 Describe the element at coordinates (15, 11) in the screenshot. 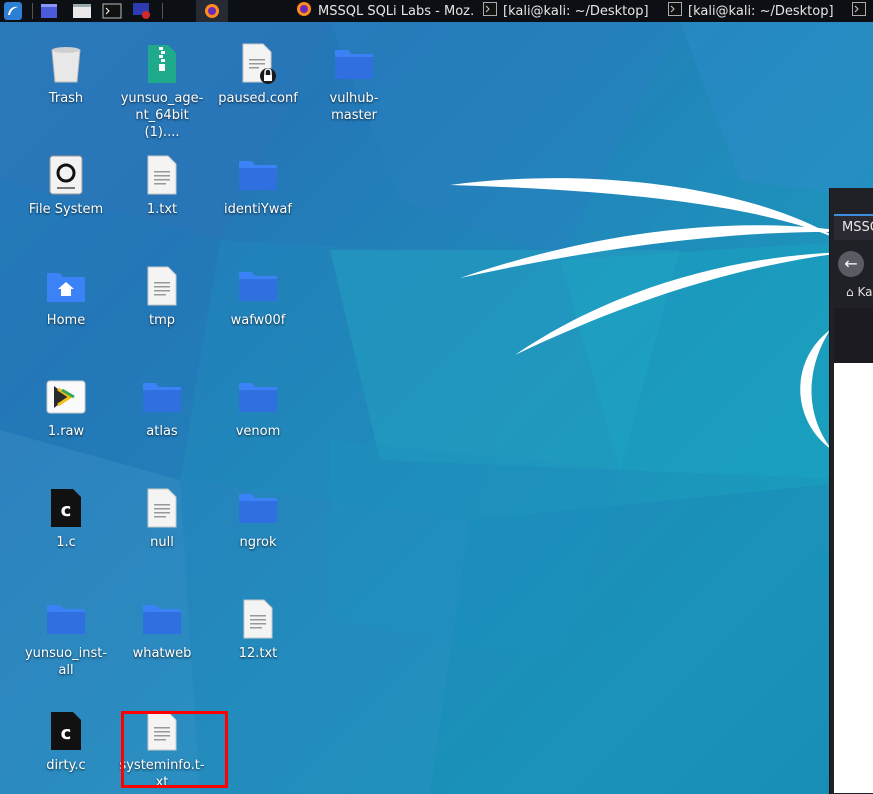

I see `kali-menu-icon` at that location.